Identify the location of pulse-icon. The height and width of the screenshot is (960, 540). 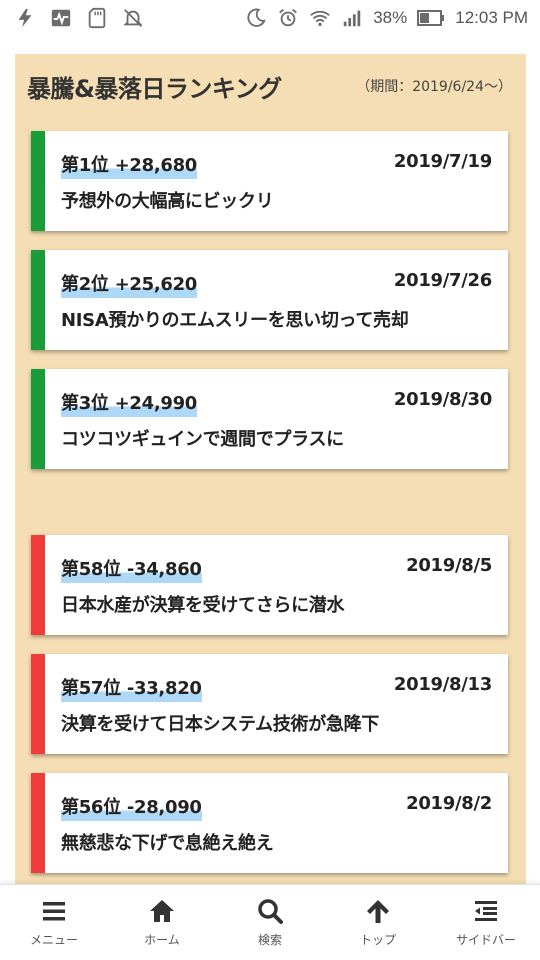
(61, 18).